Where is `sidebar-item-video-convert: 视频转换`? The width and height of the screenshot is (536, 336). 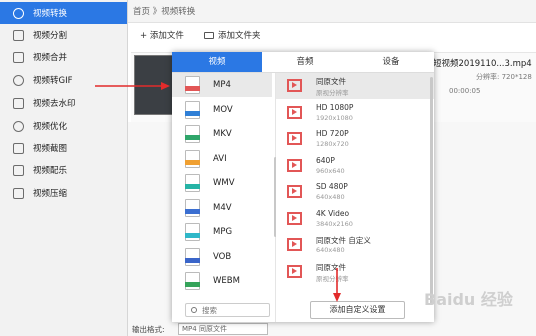 sidebar-item-video-convert: 视频转换 is located at coordinates (63, 13).